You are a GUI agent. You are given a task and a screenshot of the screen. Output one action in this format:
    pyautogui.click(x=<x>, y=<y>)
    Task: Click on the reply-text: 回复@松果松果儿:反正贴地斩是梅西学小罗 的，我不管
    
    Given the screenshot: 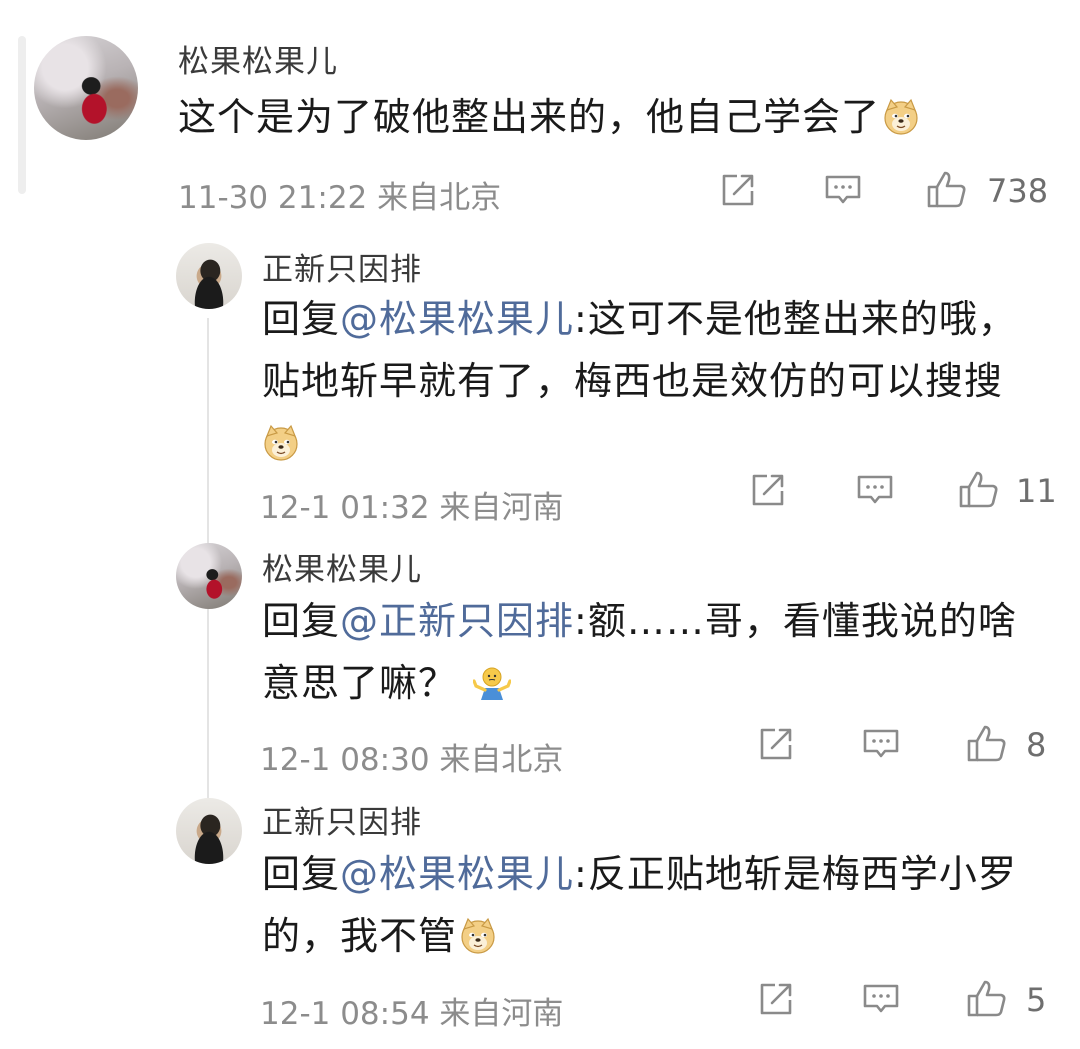 What is the action you would take?
    pyautogui.click(x=662, y=905)
    